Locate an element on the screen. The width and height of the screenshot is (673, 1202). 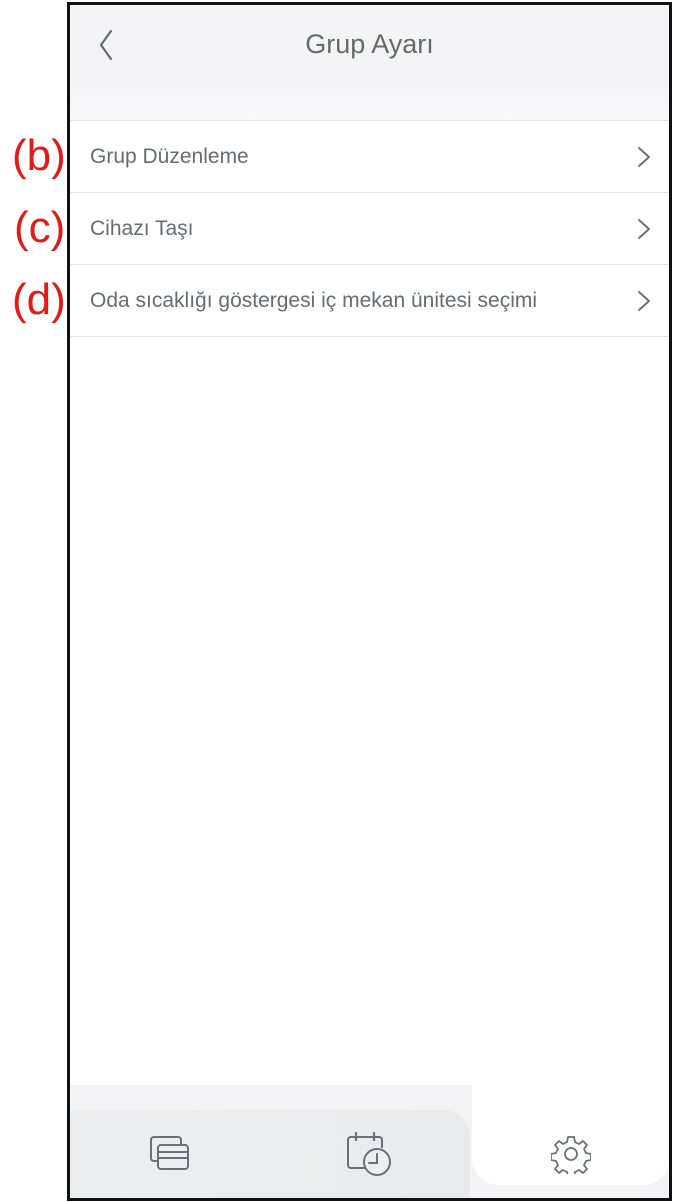
menu-item-group-edit: Grup Düzenleme is located at coordinates (369, 156).